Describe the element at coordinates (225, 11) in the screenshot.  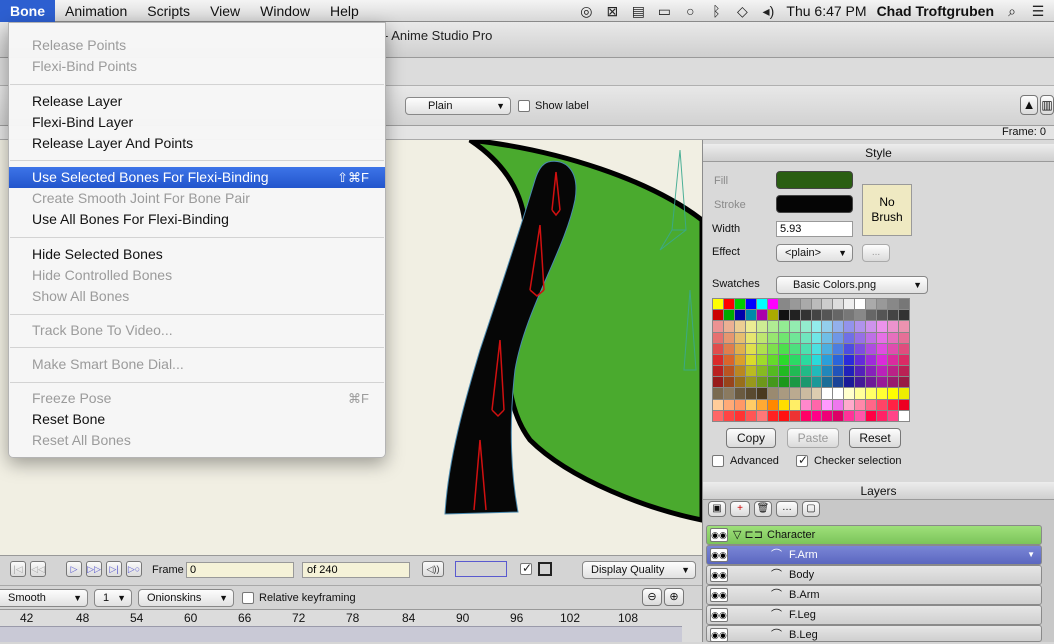
I see `menu-view: View` at that location.